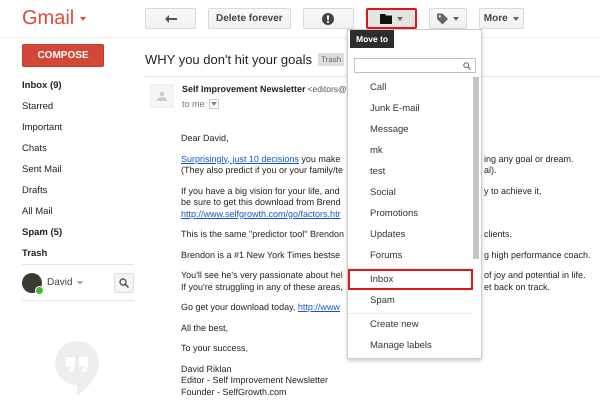 Image resolution: width=600 pixels, height=400 pixels. Describe the element at coordinates (204, 328) in the screenshot. I see `body-text: All the best,` at that location.